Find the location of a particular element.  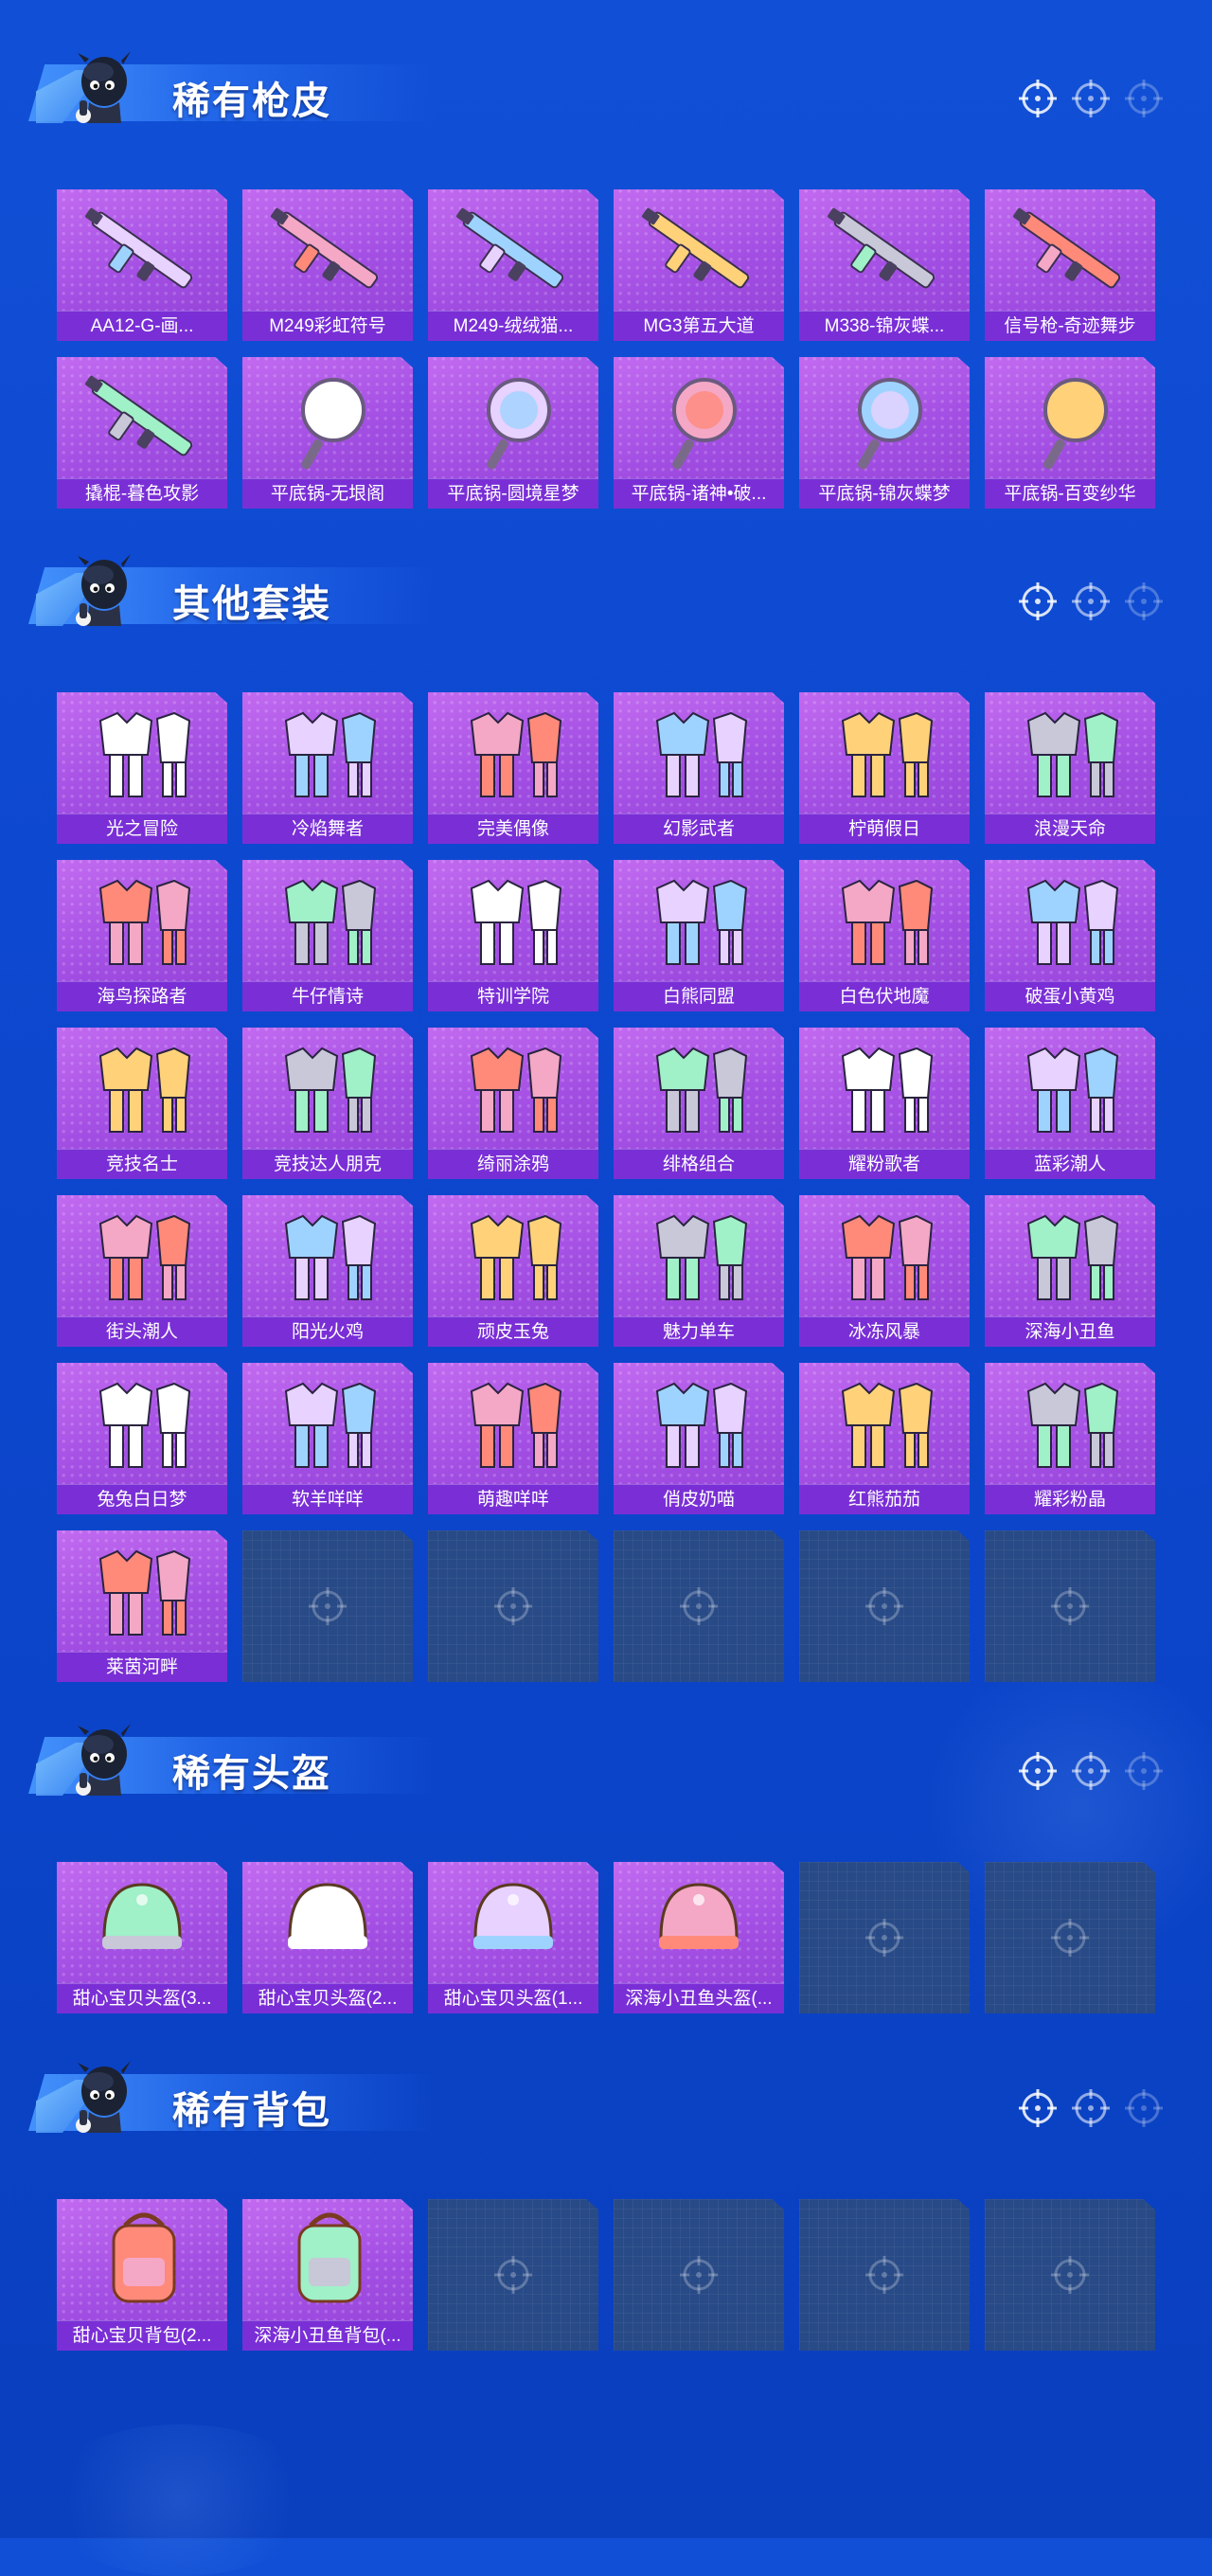

item-card: MG3第五大道 is located at coordinates (699, 265).